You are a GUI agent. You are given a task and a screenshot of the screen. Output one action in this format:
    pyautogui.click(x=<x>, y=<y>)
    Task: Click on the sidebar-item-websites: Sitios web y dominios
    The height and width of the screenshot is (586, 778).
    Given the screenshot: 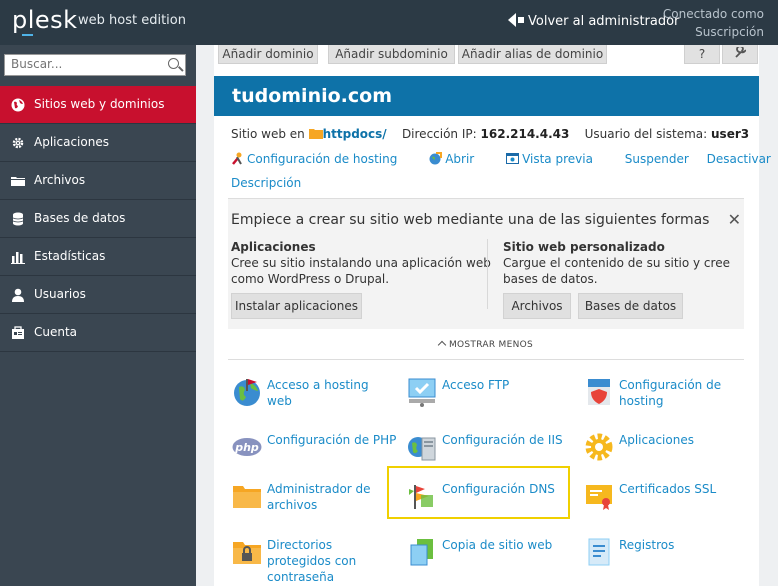 What is the action you would take?
    pyautogui.click(x=98, y=105)
    